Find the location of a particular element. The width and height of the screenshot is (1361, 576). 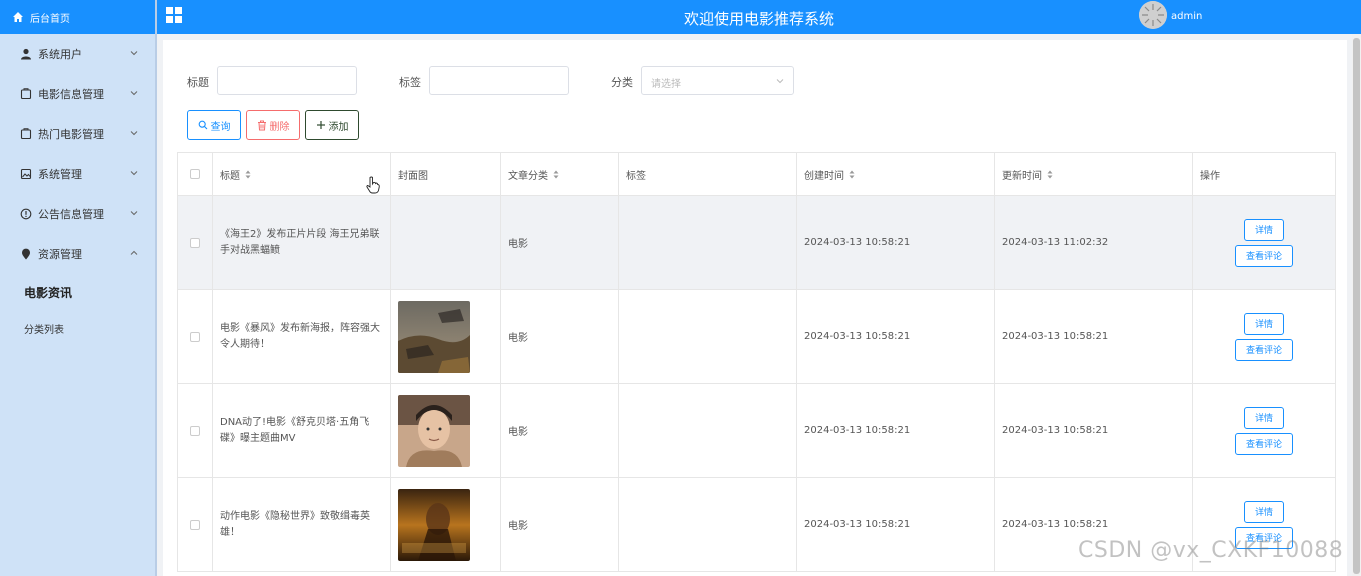

delete-button: 删除 is located at coordinates (273, 125).